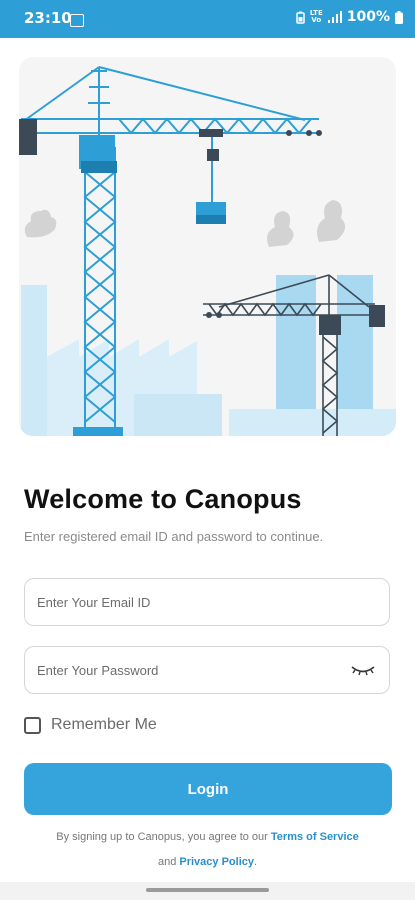 The image size is (415, 900). I want to click on battery-percent: 100%, so click(368, 17).